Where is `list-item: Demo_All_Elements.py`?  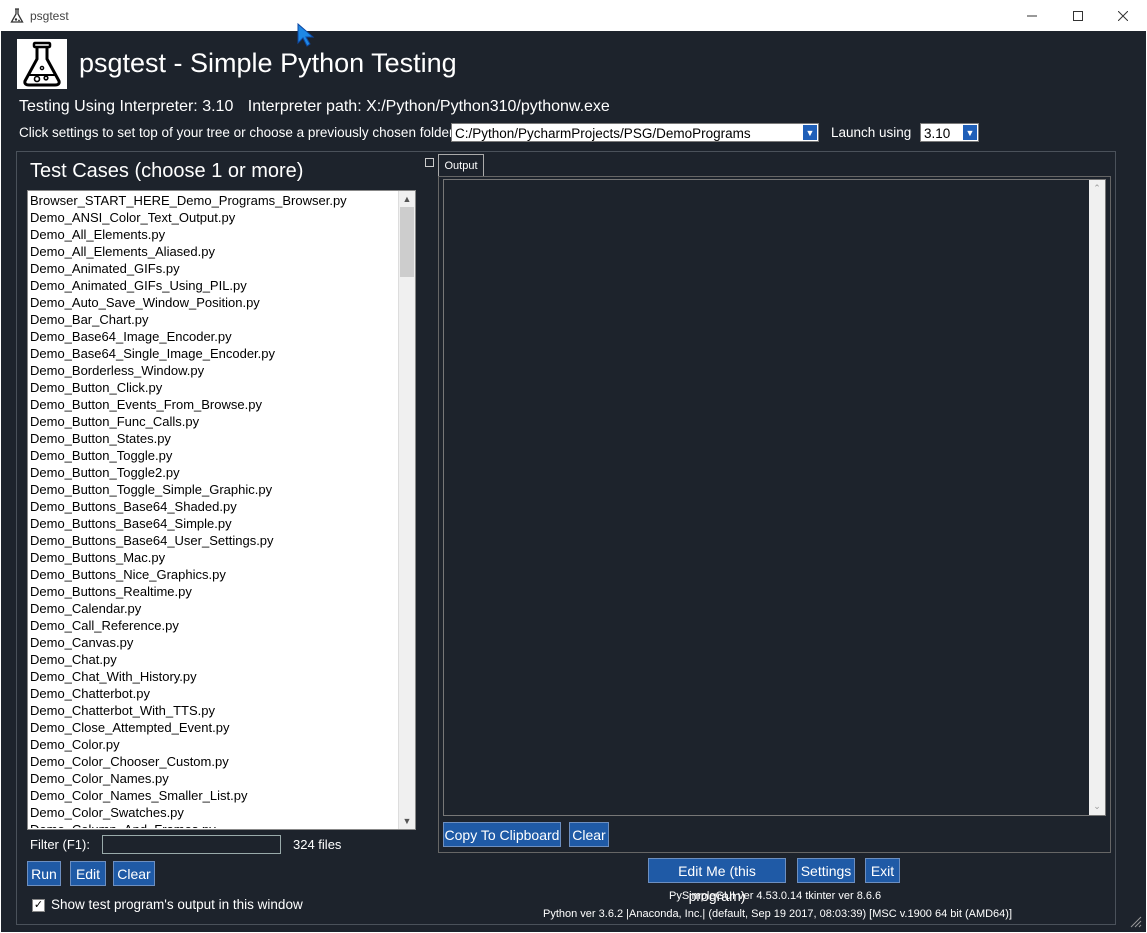
list-item: Demo_All_Elements.py is located at coordinates (213, 234).